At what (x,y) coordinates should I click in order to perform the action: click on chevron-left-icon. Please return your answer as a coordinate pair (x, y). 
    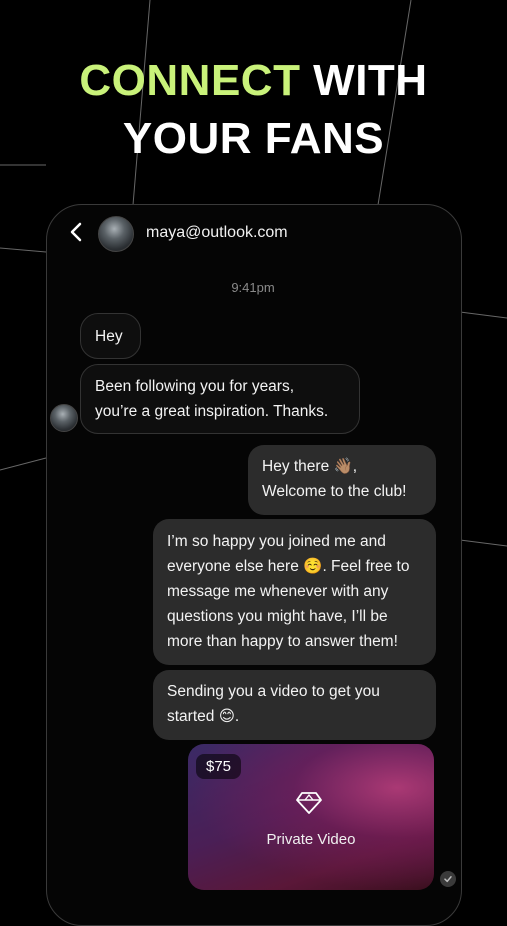
    Looking at the image, I should click on (76, 232).